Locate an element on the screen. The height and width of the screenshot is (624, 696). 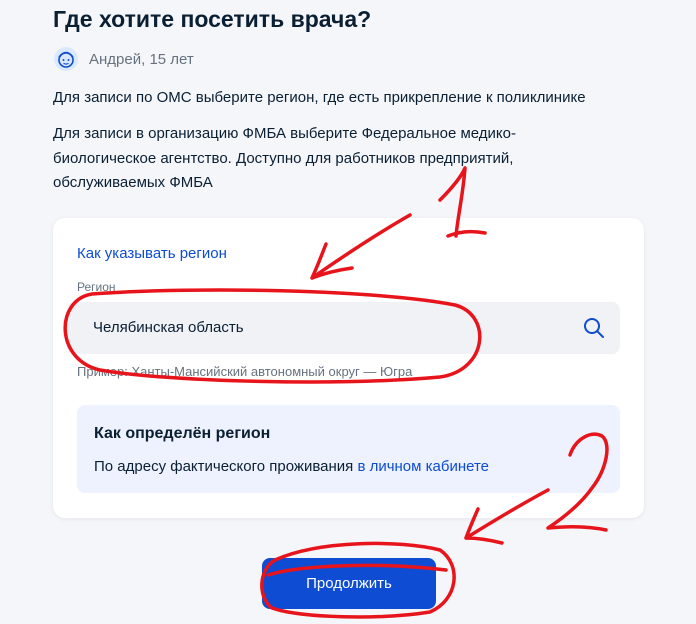
region-help-link: Как указывать регион is located at coordinates (152, 253).